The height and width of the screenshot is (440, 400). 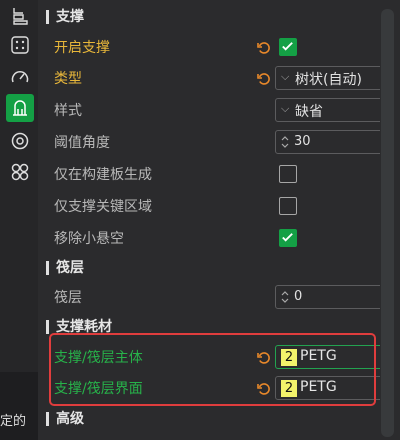 I want to click on setting-label: 筏层, so click(x=68, y=298).